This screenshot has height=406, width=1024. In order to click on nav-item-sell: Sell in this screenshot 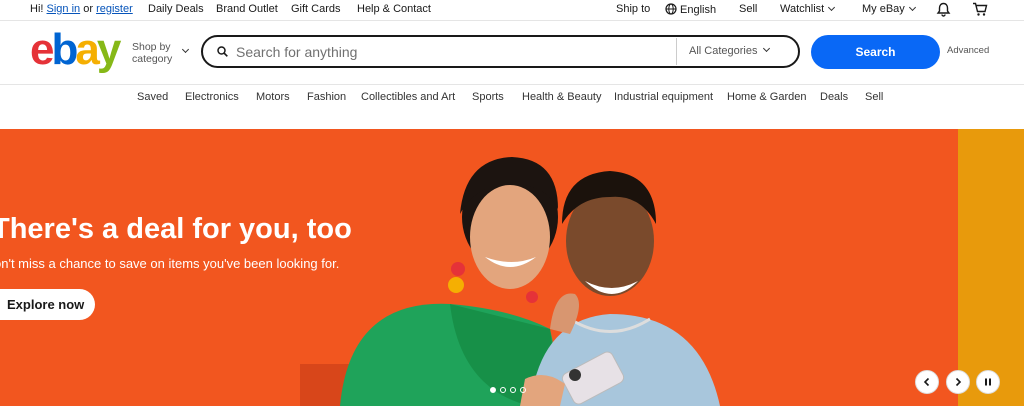, I will do `click(874, 97)`.